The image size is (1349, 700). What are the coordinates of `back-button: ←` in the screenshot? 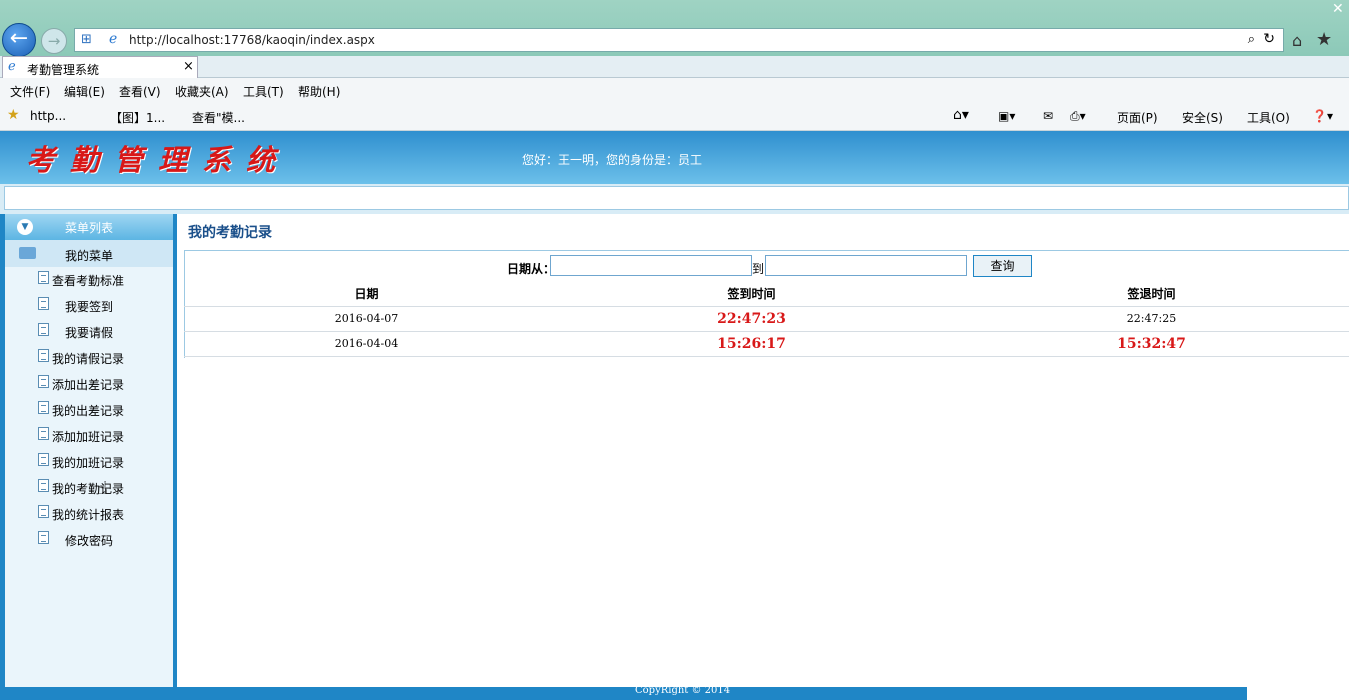 It's located at (19, 40).